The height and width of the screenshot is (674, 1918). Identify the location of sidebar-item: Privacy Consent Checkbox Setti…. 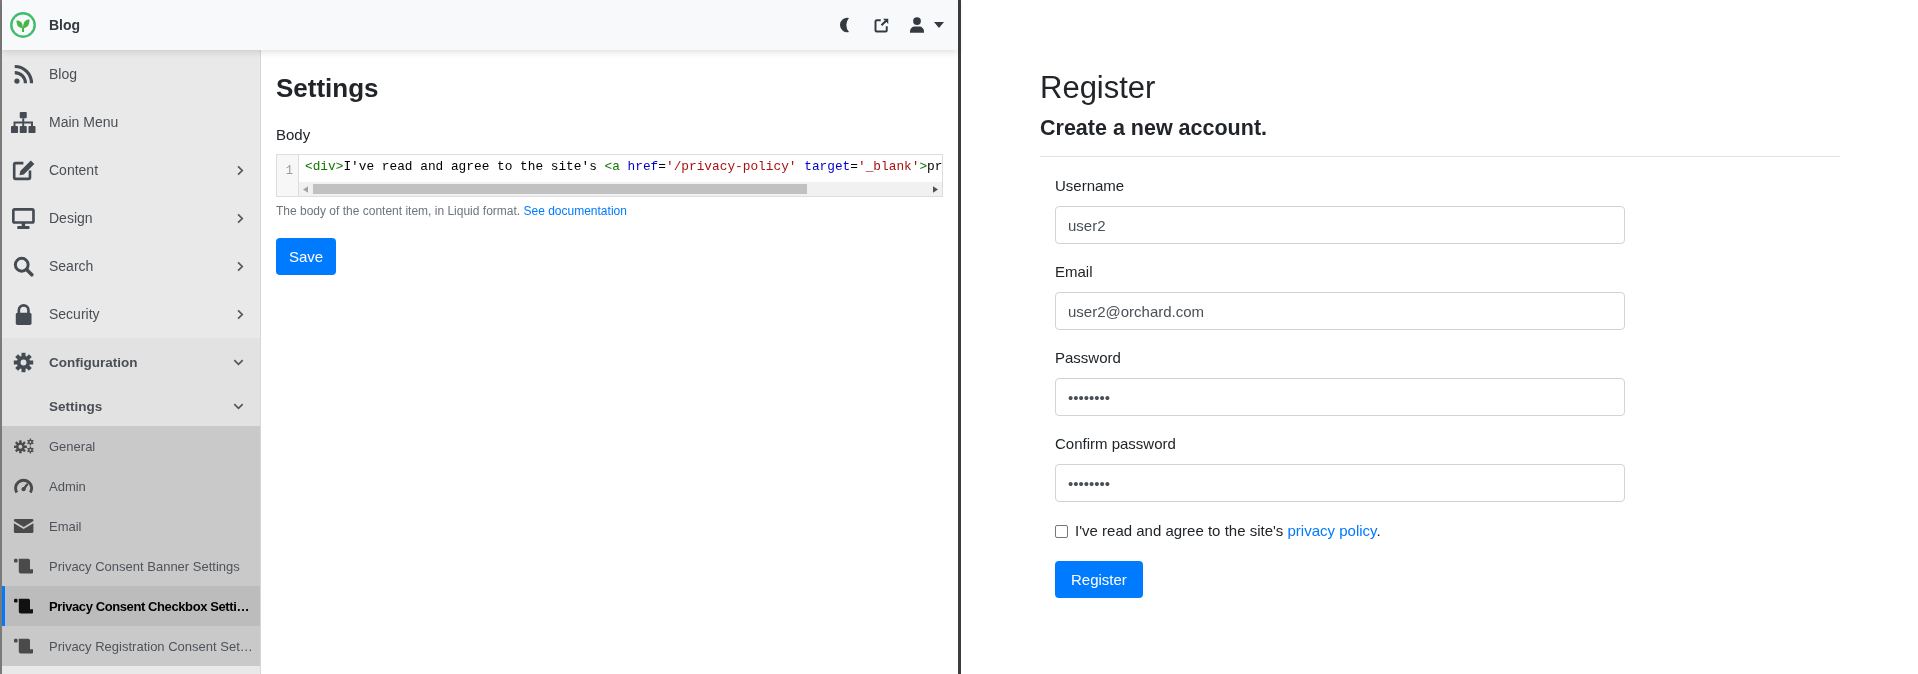
(131, 606).